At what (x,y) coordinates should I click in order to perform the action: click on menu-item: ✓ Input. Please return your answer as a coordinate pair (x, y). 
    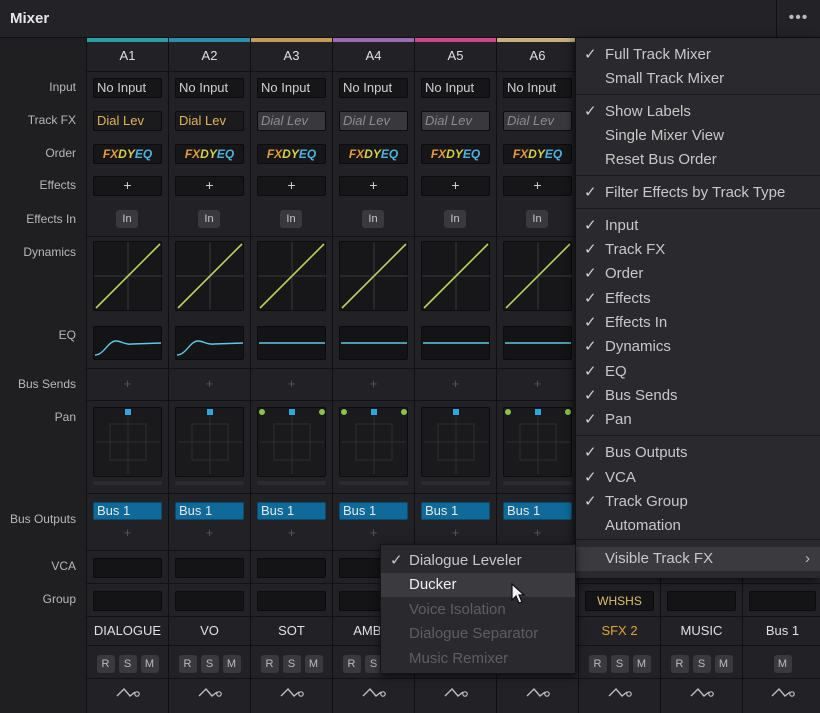
    Looking at the image, I should click on (698, 226).